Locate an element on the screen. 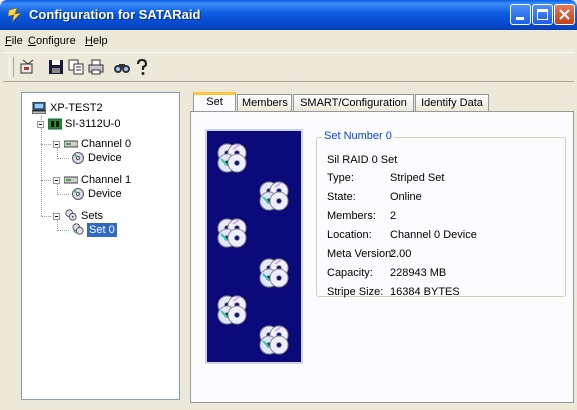 This screenshot has width=577, height=410. raid-set-icon is located at coordinates (78, 229).